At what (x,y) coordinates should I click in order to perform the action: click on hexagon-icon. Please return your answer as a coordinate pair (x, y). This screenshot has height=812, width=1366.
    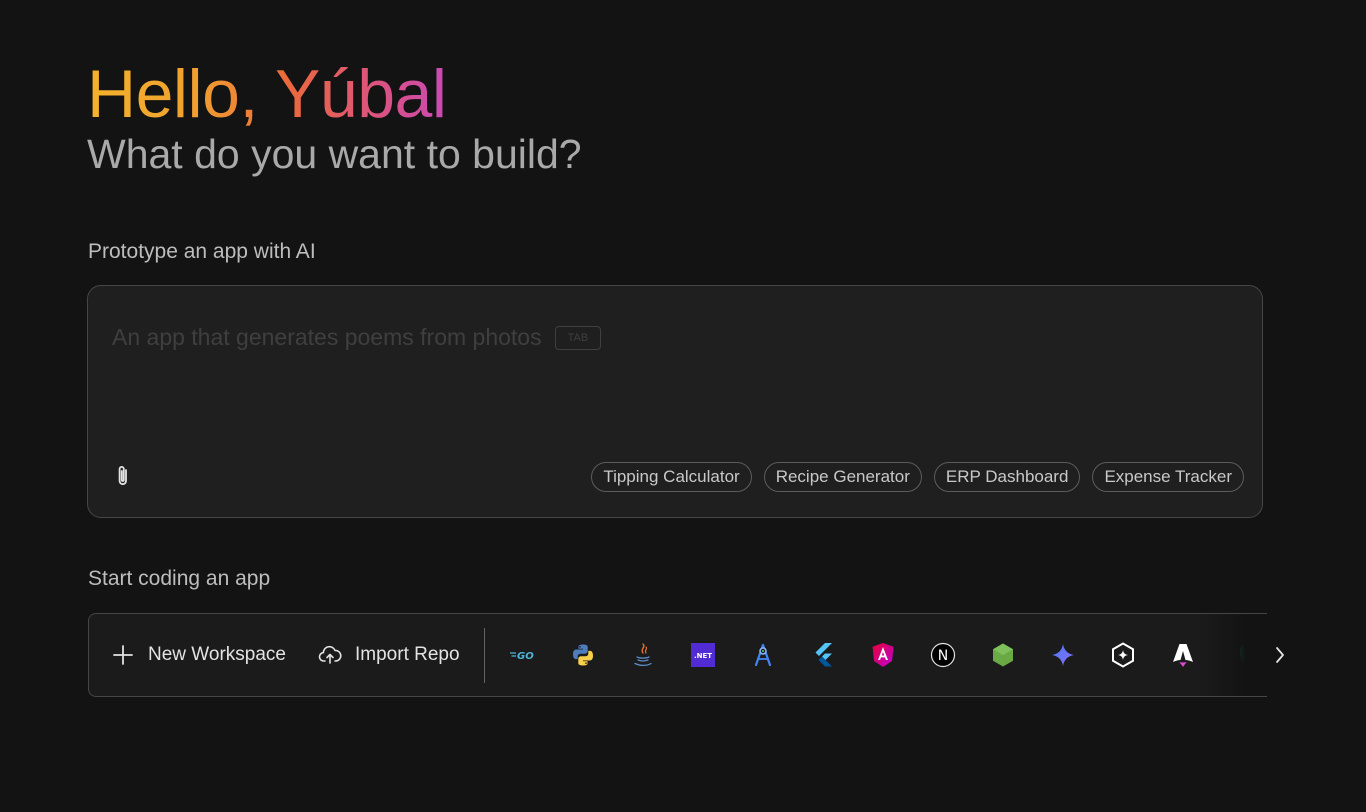
    Looking at the image, I should click on (1123, 655).